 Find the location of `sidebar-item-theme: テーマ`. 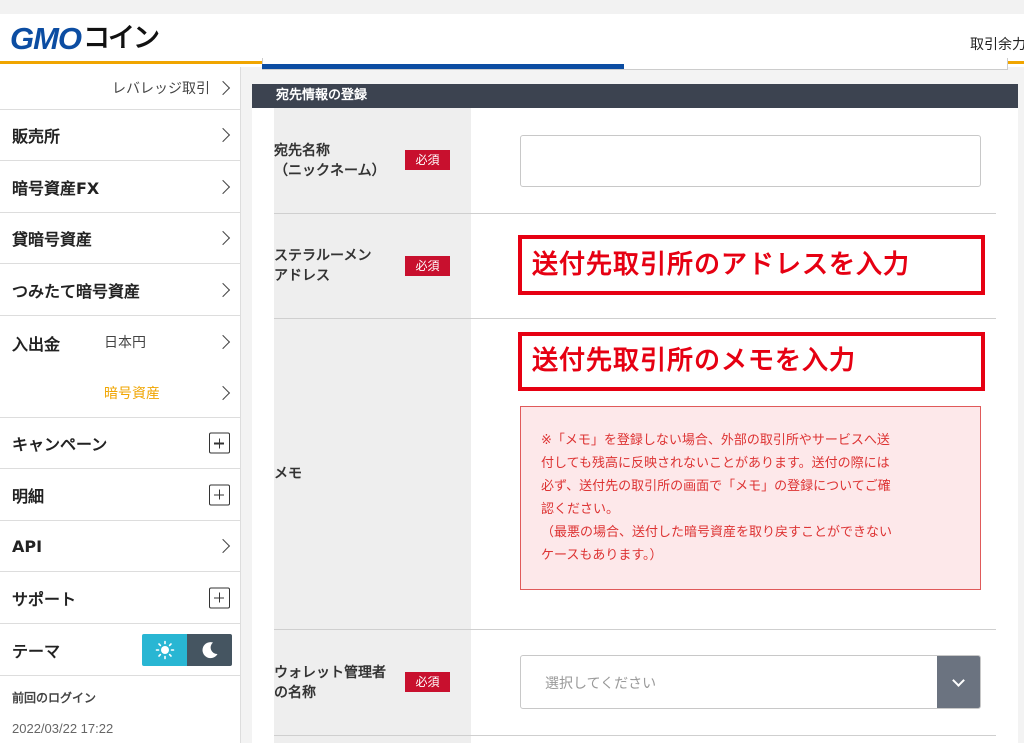

sidebar-item-theme: テーマ is located at coordinates (120, 650).